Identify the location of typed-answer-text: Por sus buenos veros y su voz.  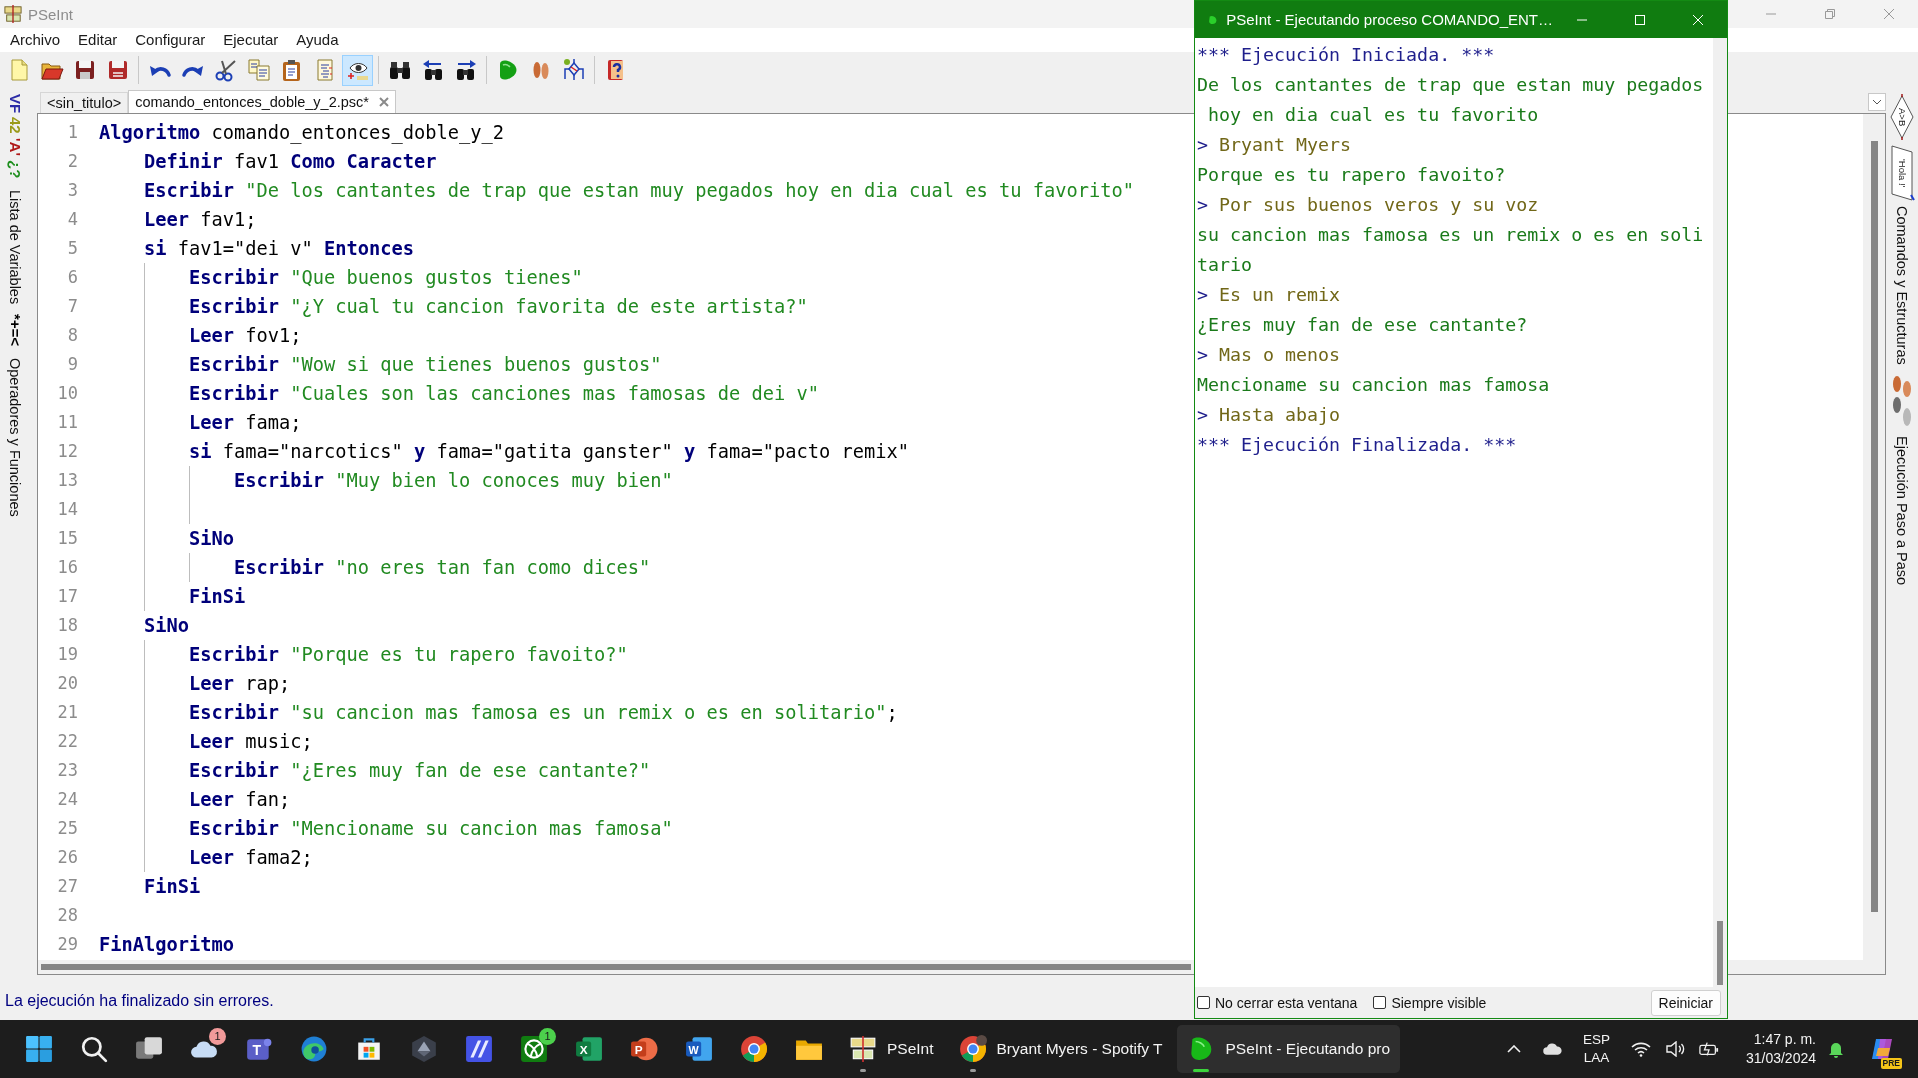
(1379, 205).